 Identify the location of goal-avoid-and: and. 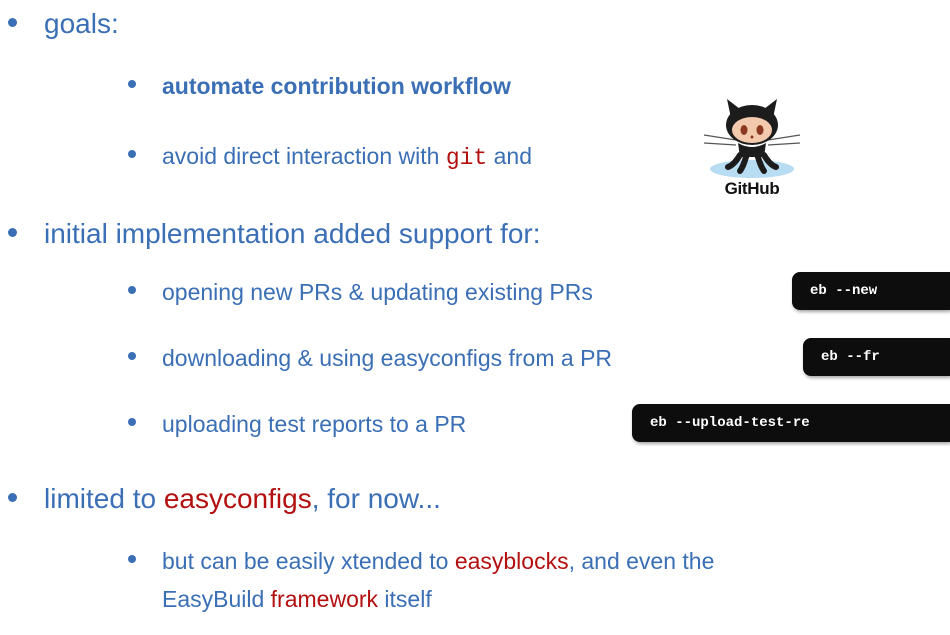
(509, 156).